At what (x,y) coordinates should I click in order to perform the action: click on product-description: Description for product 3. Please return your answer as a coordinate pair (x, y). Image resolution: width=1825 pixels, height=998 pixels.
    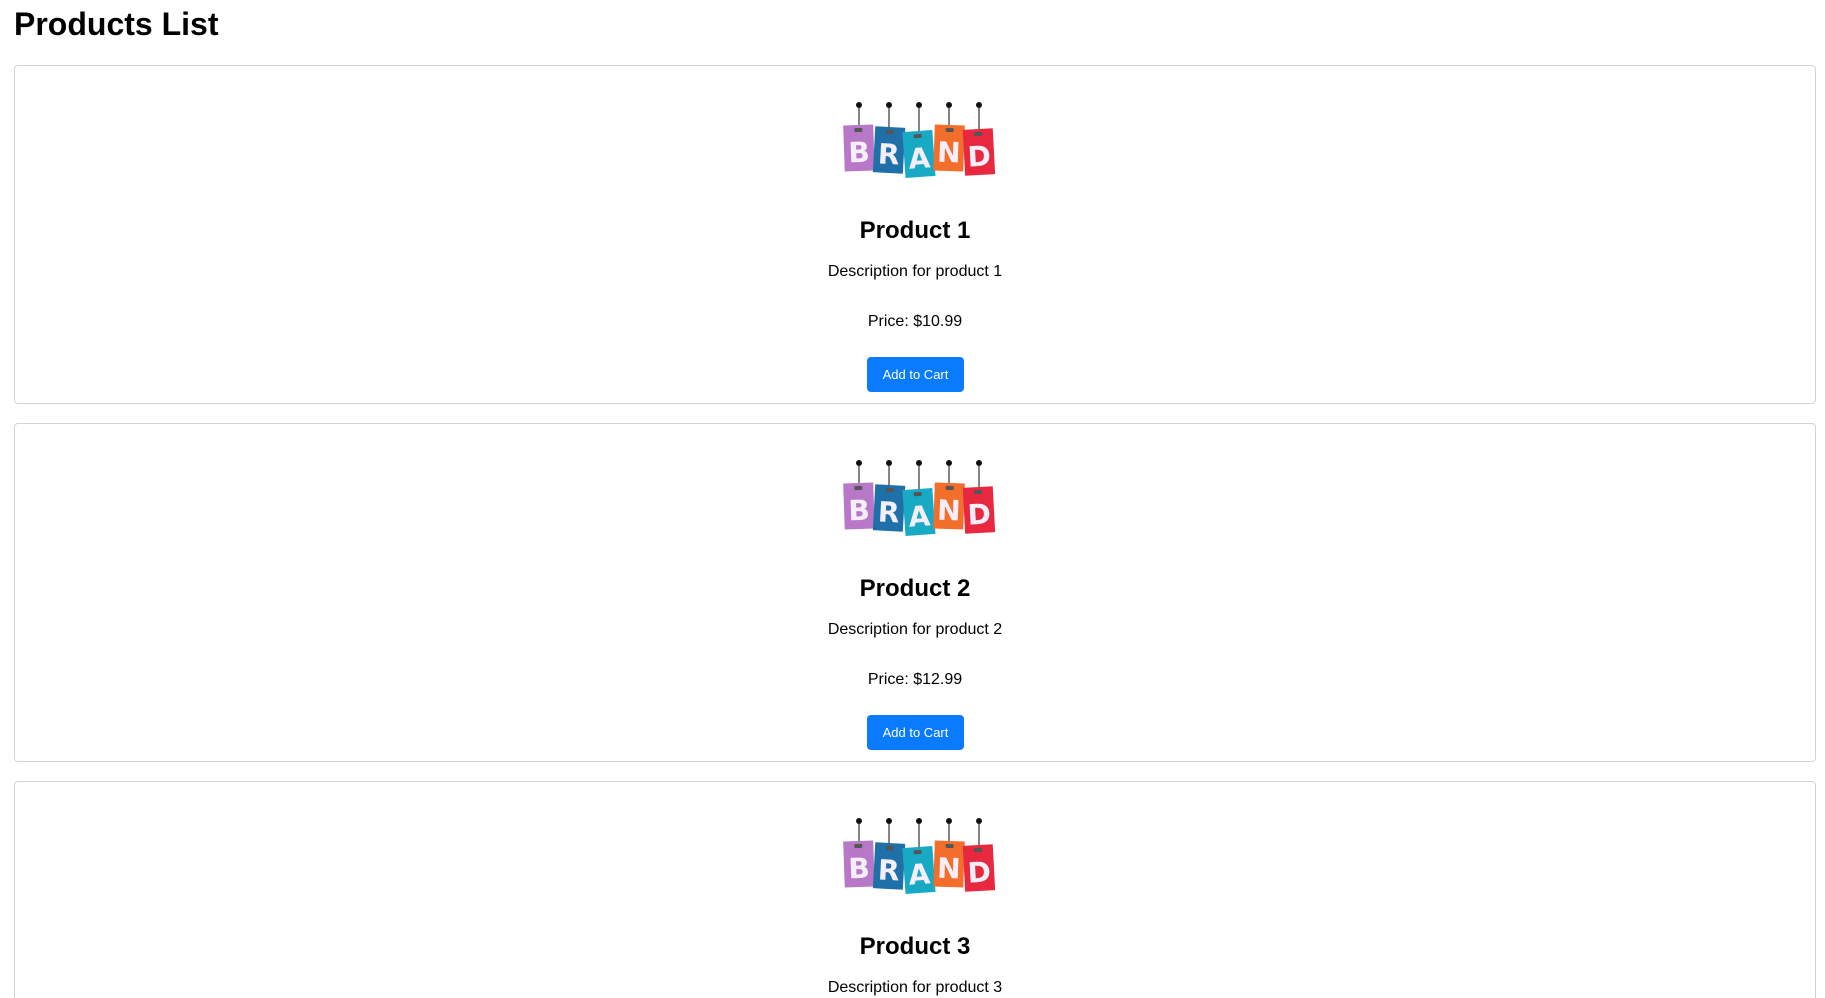
    Looking at the image, I should click on (915, 987).